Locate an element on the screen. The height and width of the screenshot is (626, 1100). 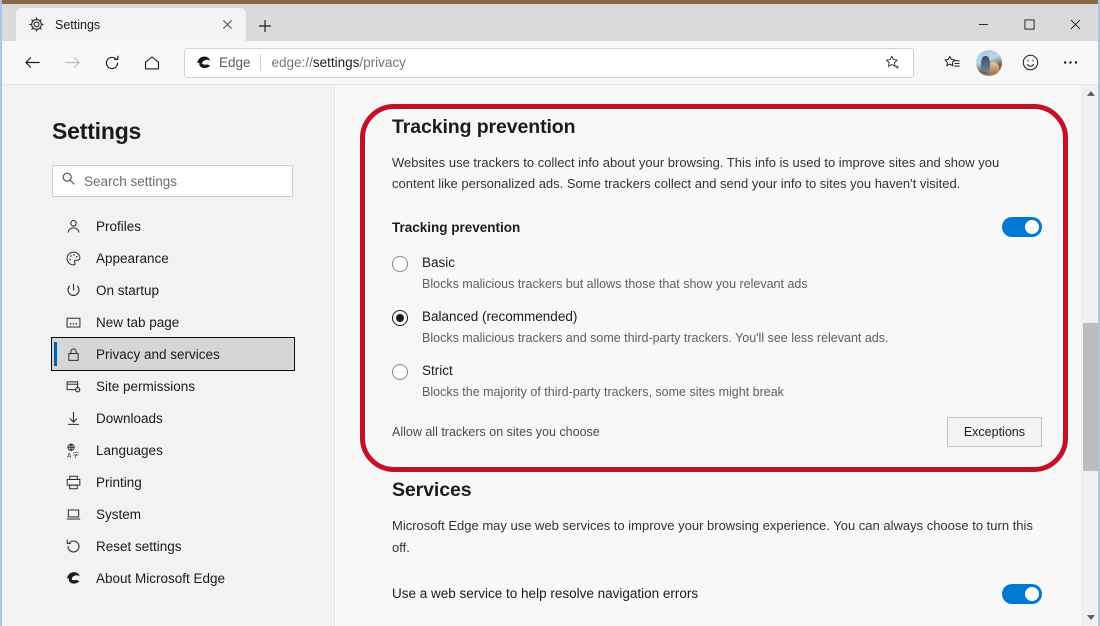
browser-tab-settings: Settings is located at coordinates (131, 24).